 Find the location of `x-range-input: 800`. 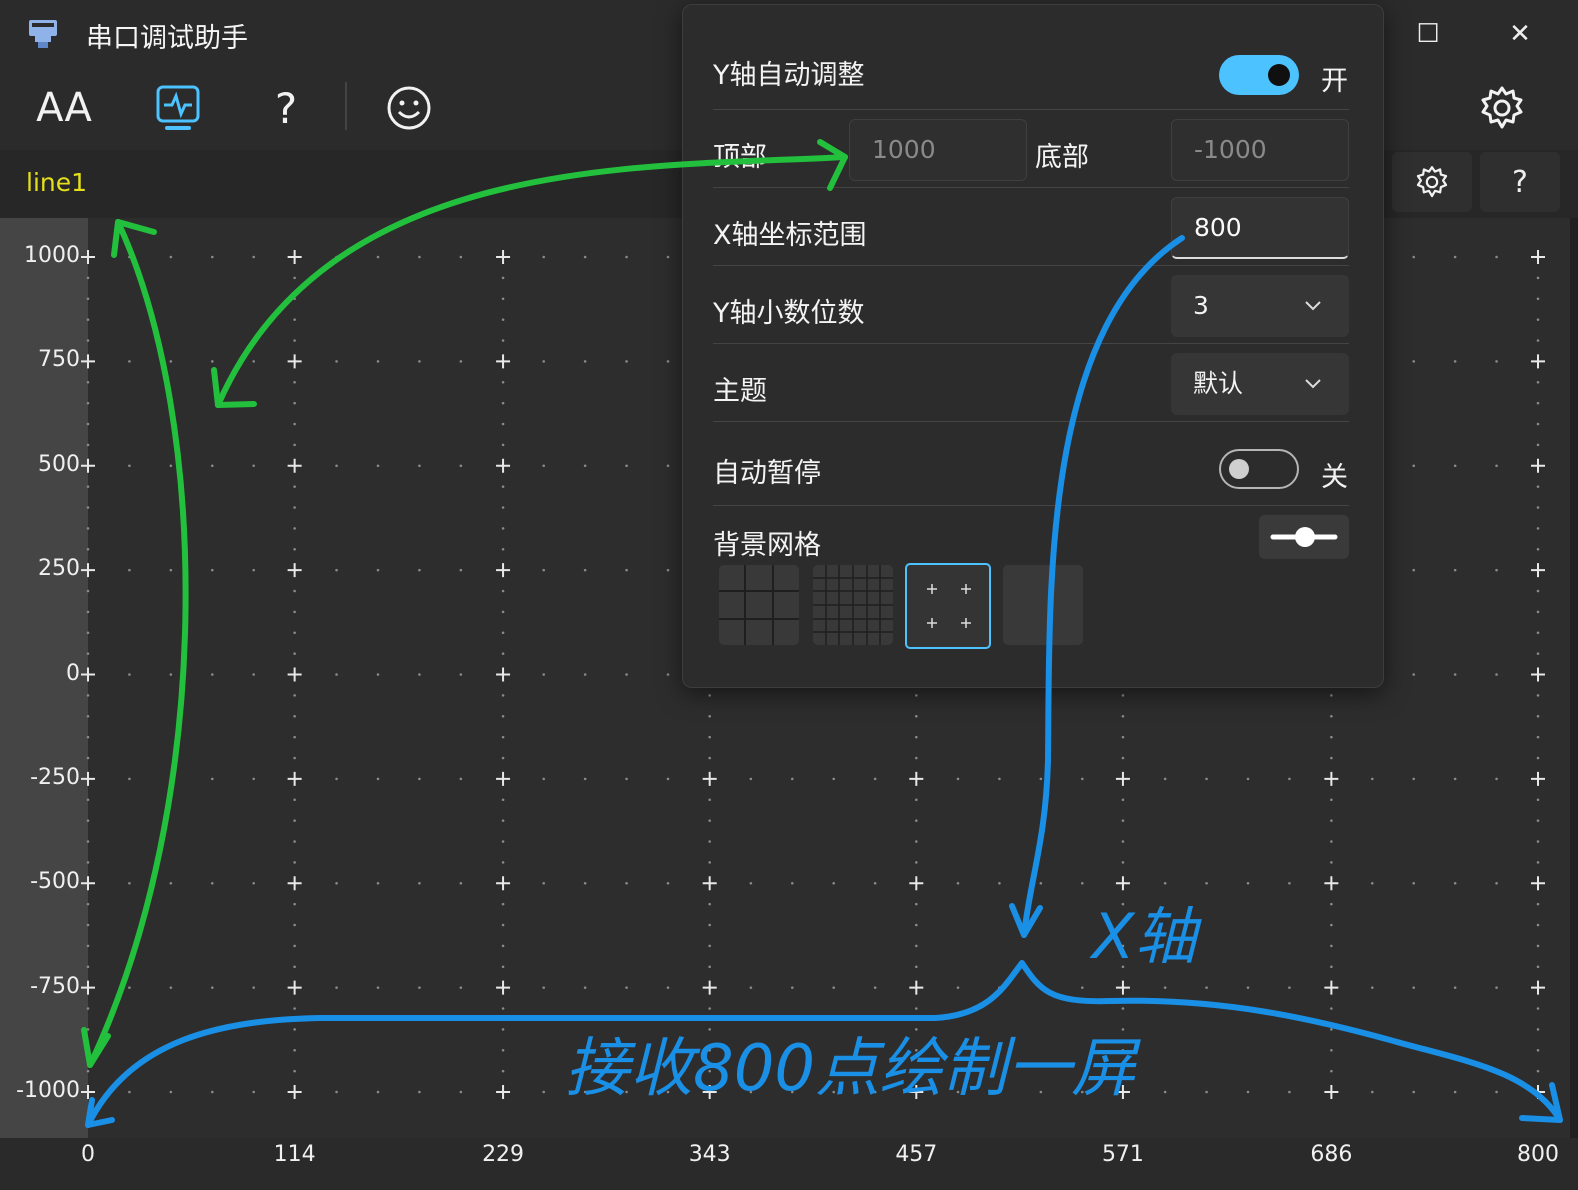

x-range-input: 800 is located at coordinates (1260, 228).